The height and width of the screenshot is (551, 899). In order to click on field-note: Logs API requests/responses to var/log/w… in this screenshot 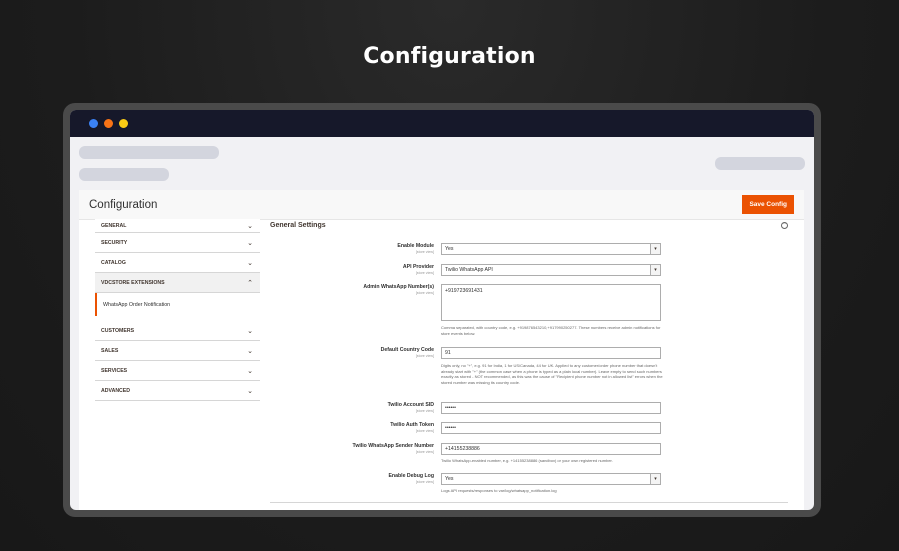, I will do `click(499, 490)`.